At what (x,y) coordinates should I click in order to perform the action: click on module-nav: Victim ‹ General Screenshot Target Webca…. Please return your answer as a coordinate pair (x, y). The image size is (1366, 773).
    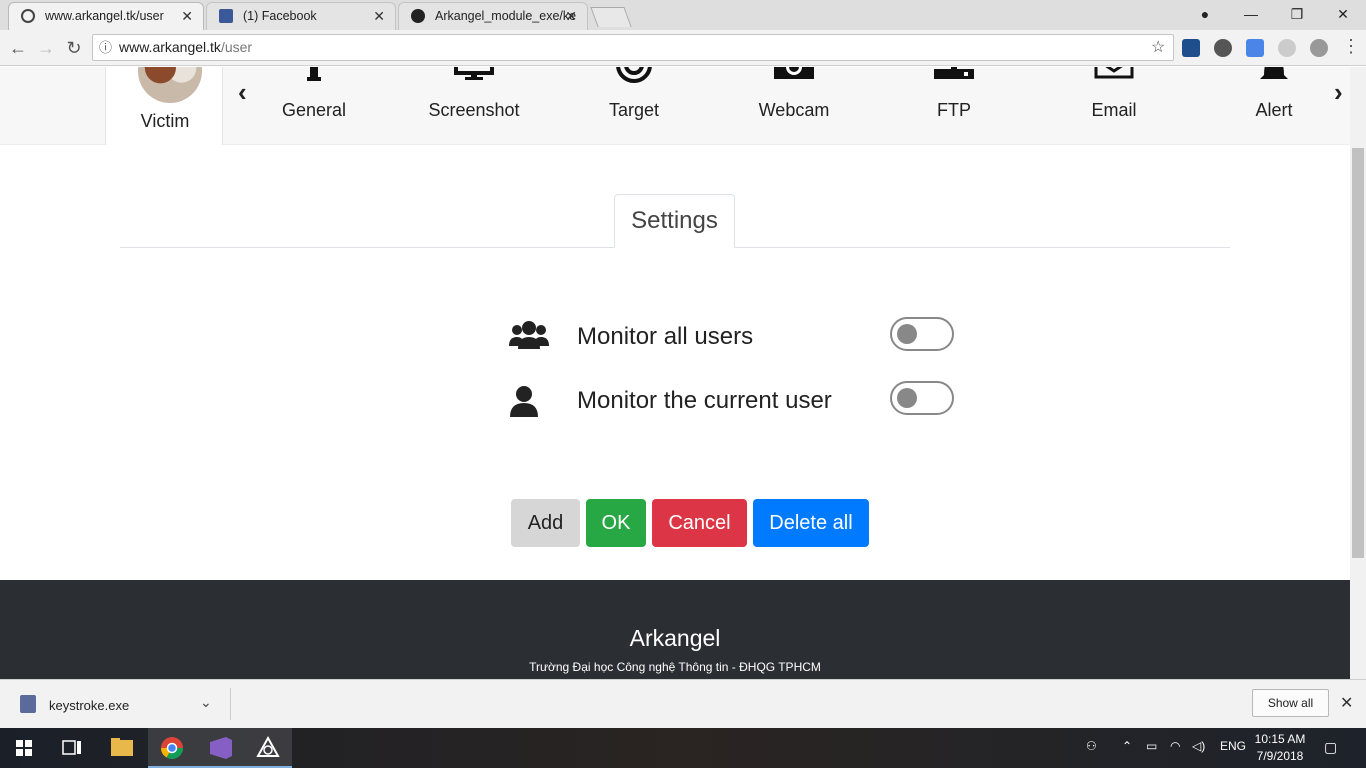
    Looking at the image, I should click on (675, 106).